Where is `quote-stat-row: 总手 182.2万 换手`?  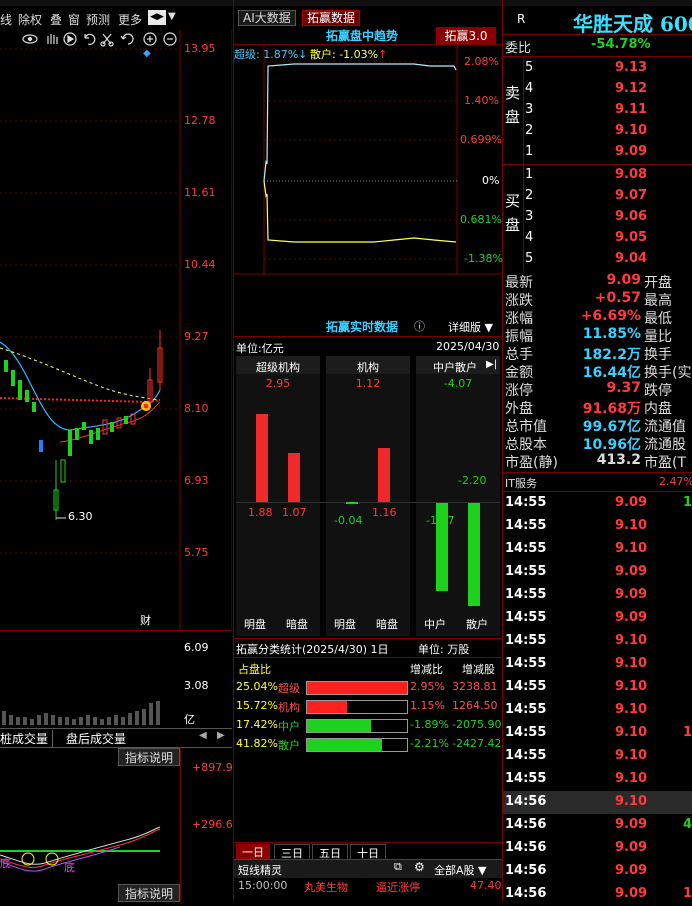 quote-stat-row: 总手 182.2万 换手 is located at coordinates (597, 353).